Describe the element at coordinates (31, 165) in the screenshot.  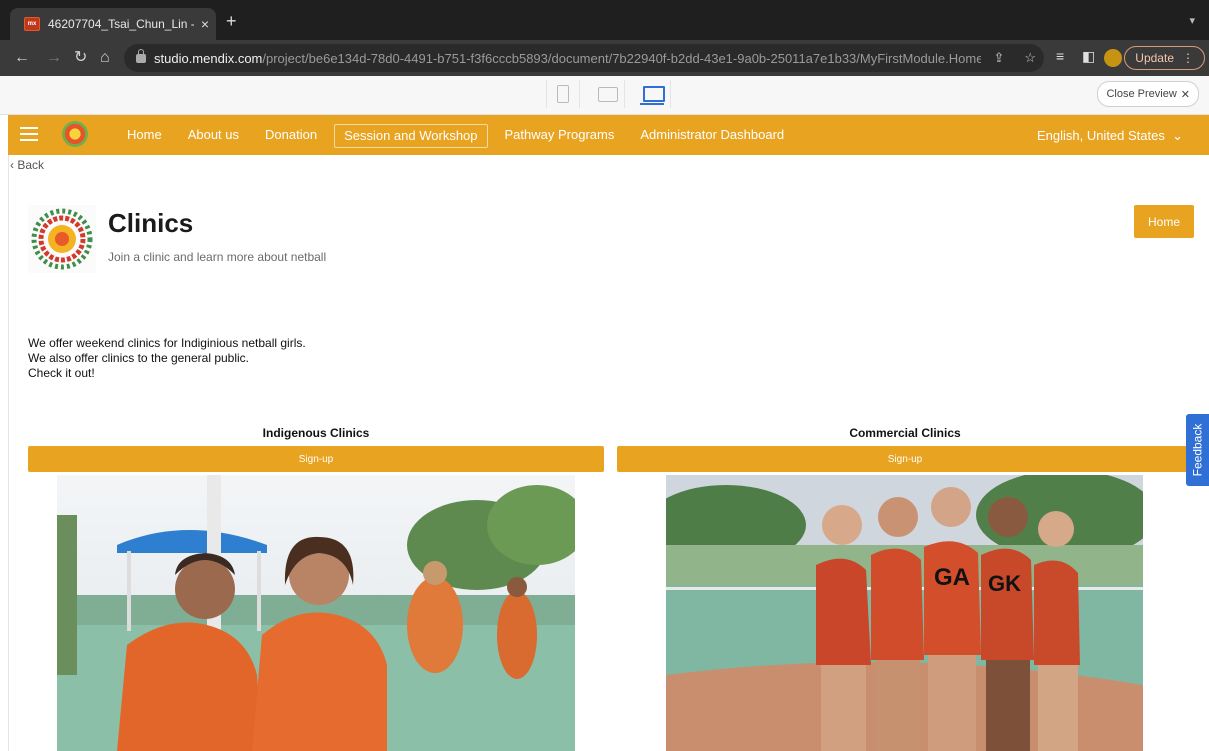
I see `back-label: Back` at that location.